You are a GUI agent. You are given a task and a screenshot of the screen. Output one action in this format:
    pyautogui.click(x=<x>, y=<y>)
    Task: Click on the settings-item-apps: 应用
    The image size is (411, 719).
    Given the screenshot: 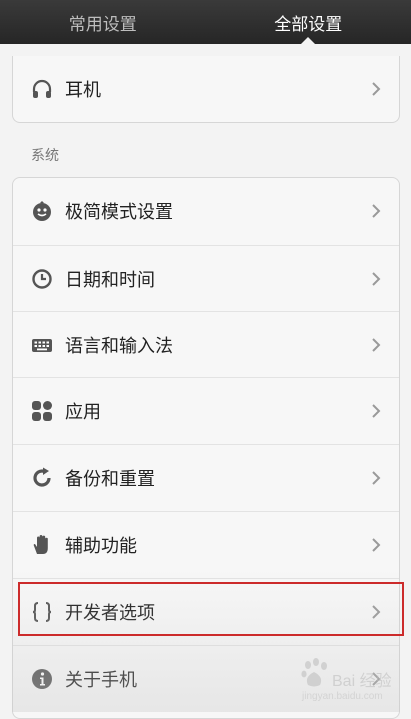 What is the action you would take?
    pyautogui.click(x=206, y=410)
    